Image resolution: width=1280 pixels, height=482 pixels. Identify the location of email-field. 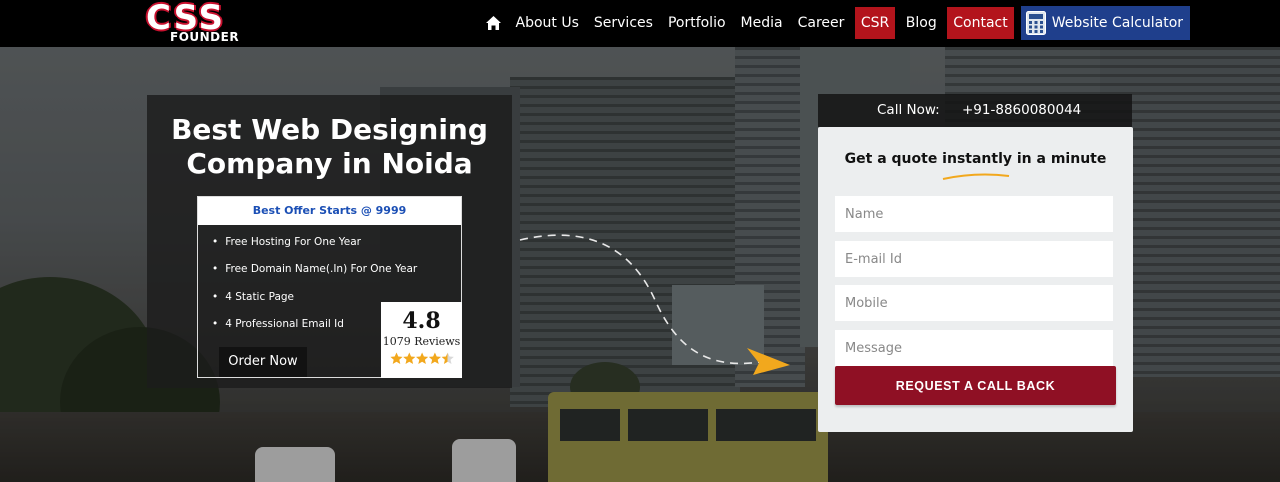
(974, 259).